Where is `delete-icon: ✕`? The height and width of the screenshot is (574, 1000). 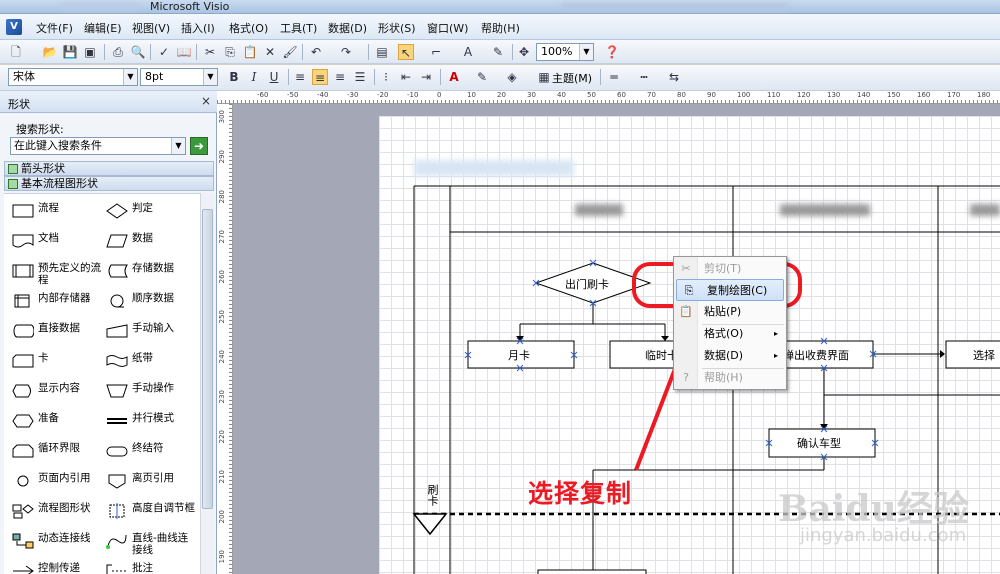 delete-icon: ✕ is located at coordinates (270, 52).